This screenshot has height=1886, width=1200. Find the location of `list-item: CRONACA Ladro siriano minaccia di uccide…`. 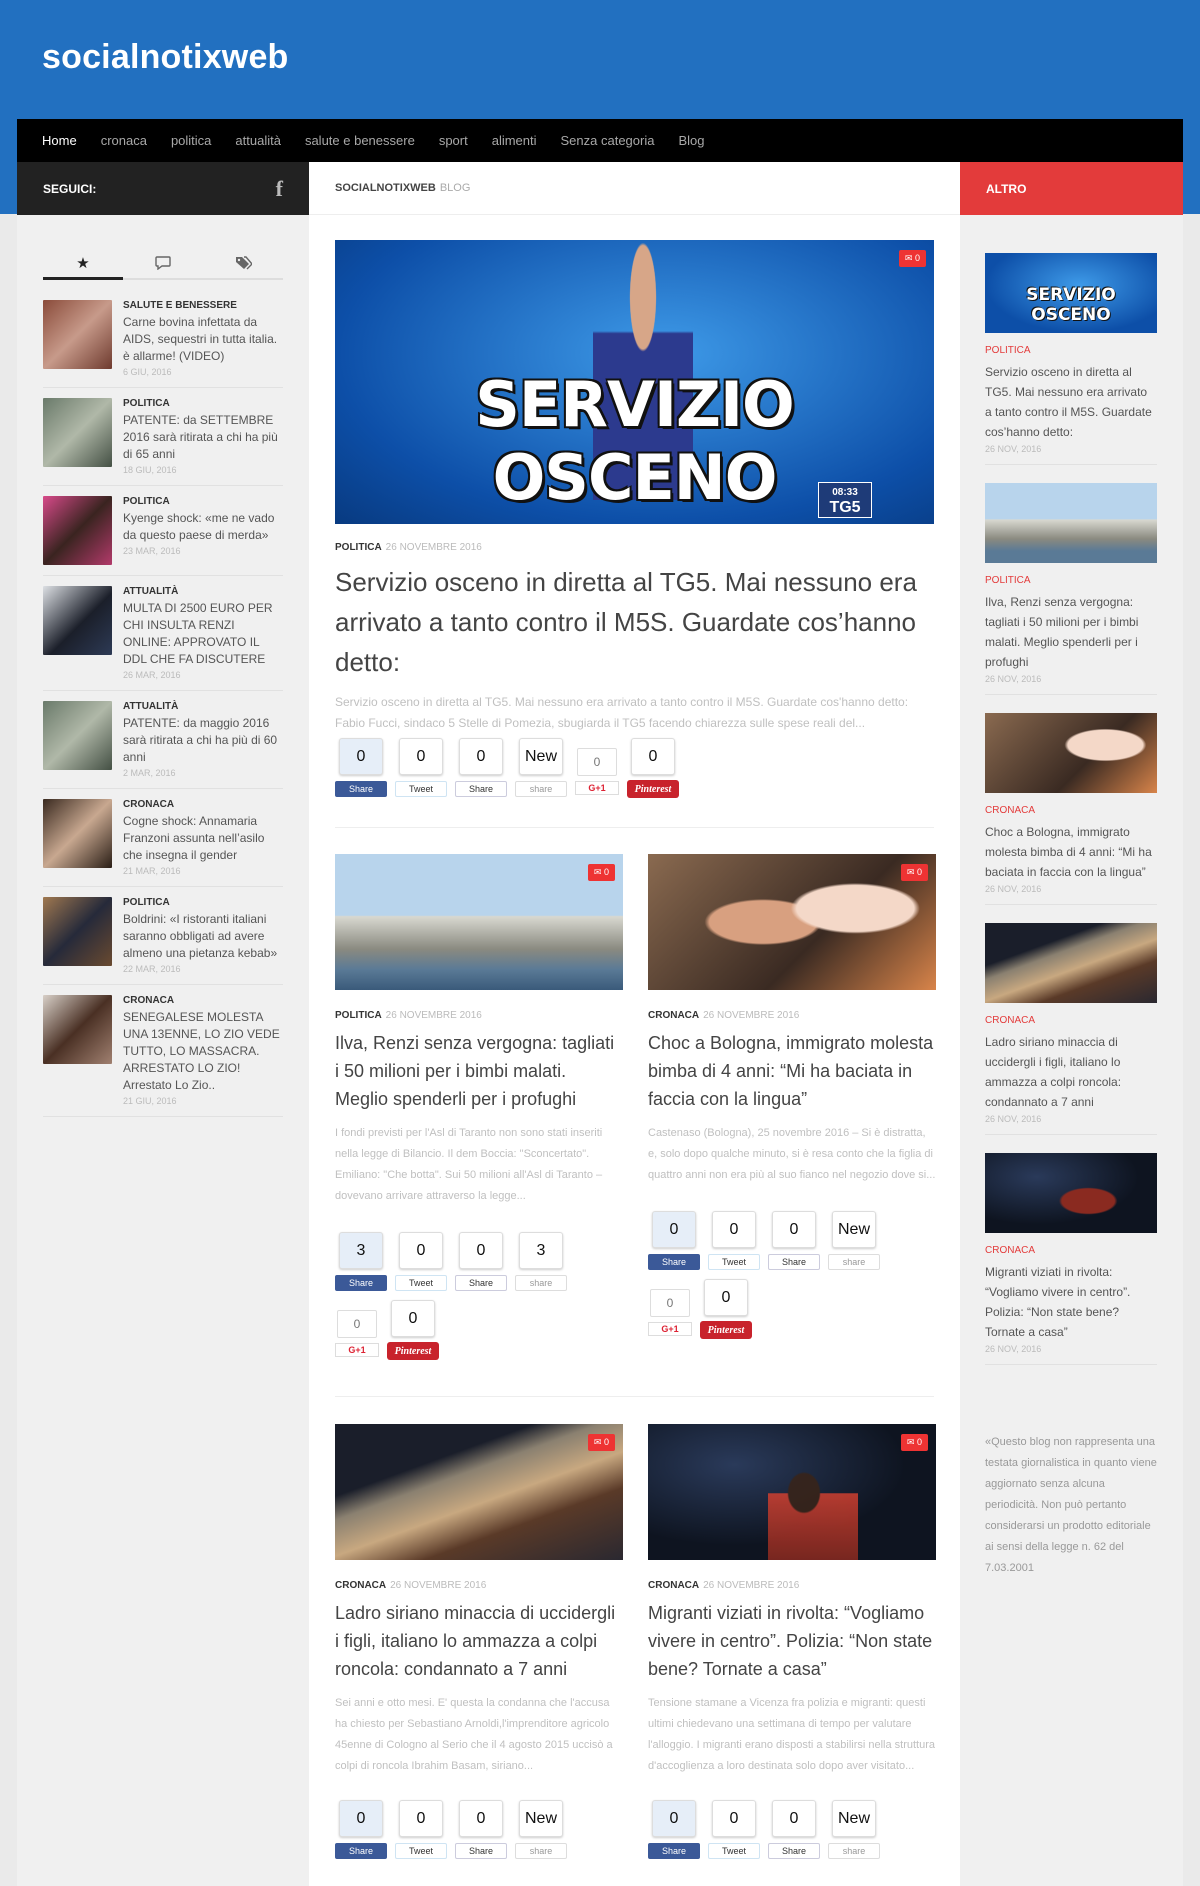

list-item: CRONACA Ladro siriano minaccia di uccide… is located at coordinates (1071, 1029).